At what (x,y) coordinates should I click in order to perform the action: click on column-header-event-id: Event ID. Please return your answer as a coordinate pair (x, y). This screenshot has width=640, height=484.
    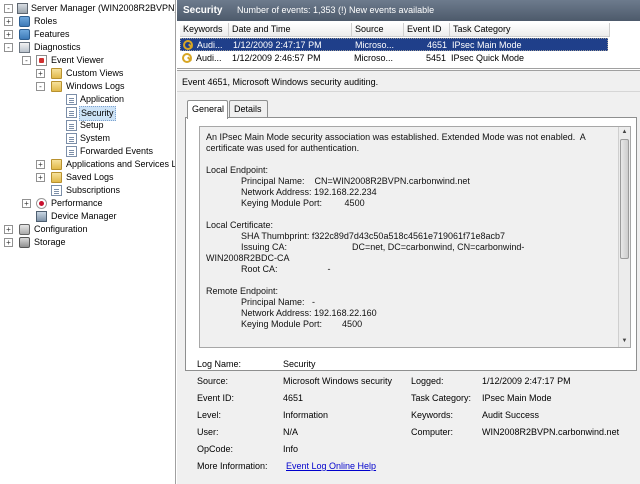
    Looking at the image, I should click on (427, 30).